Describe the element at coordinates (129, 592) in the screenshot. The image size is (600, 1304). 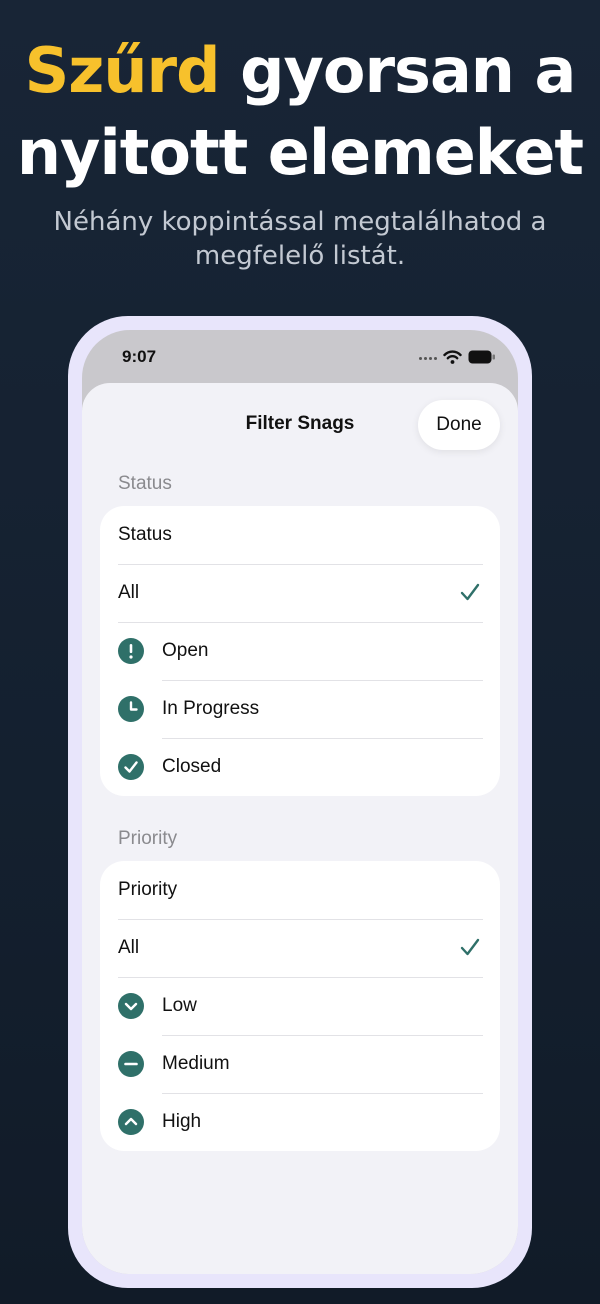
I see `status-option-label: All` at that location.